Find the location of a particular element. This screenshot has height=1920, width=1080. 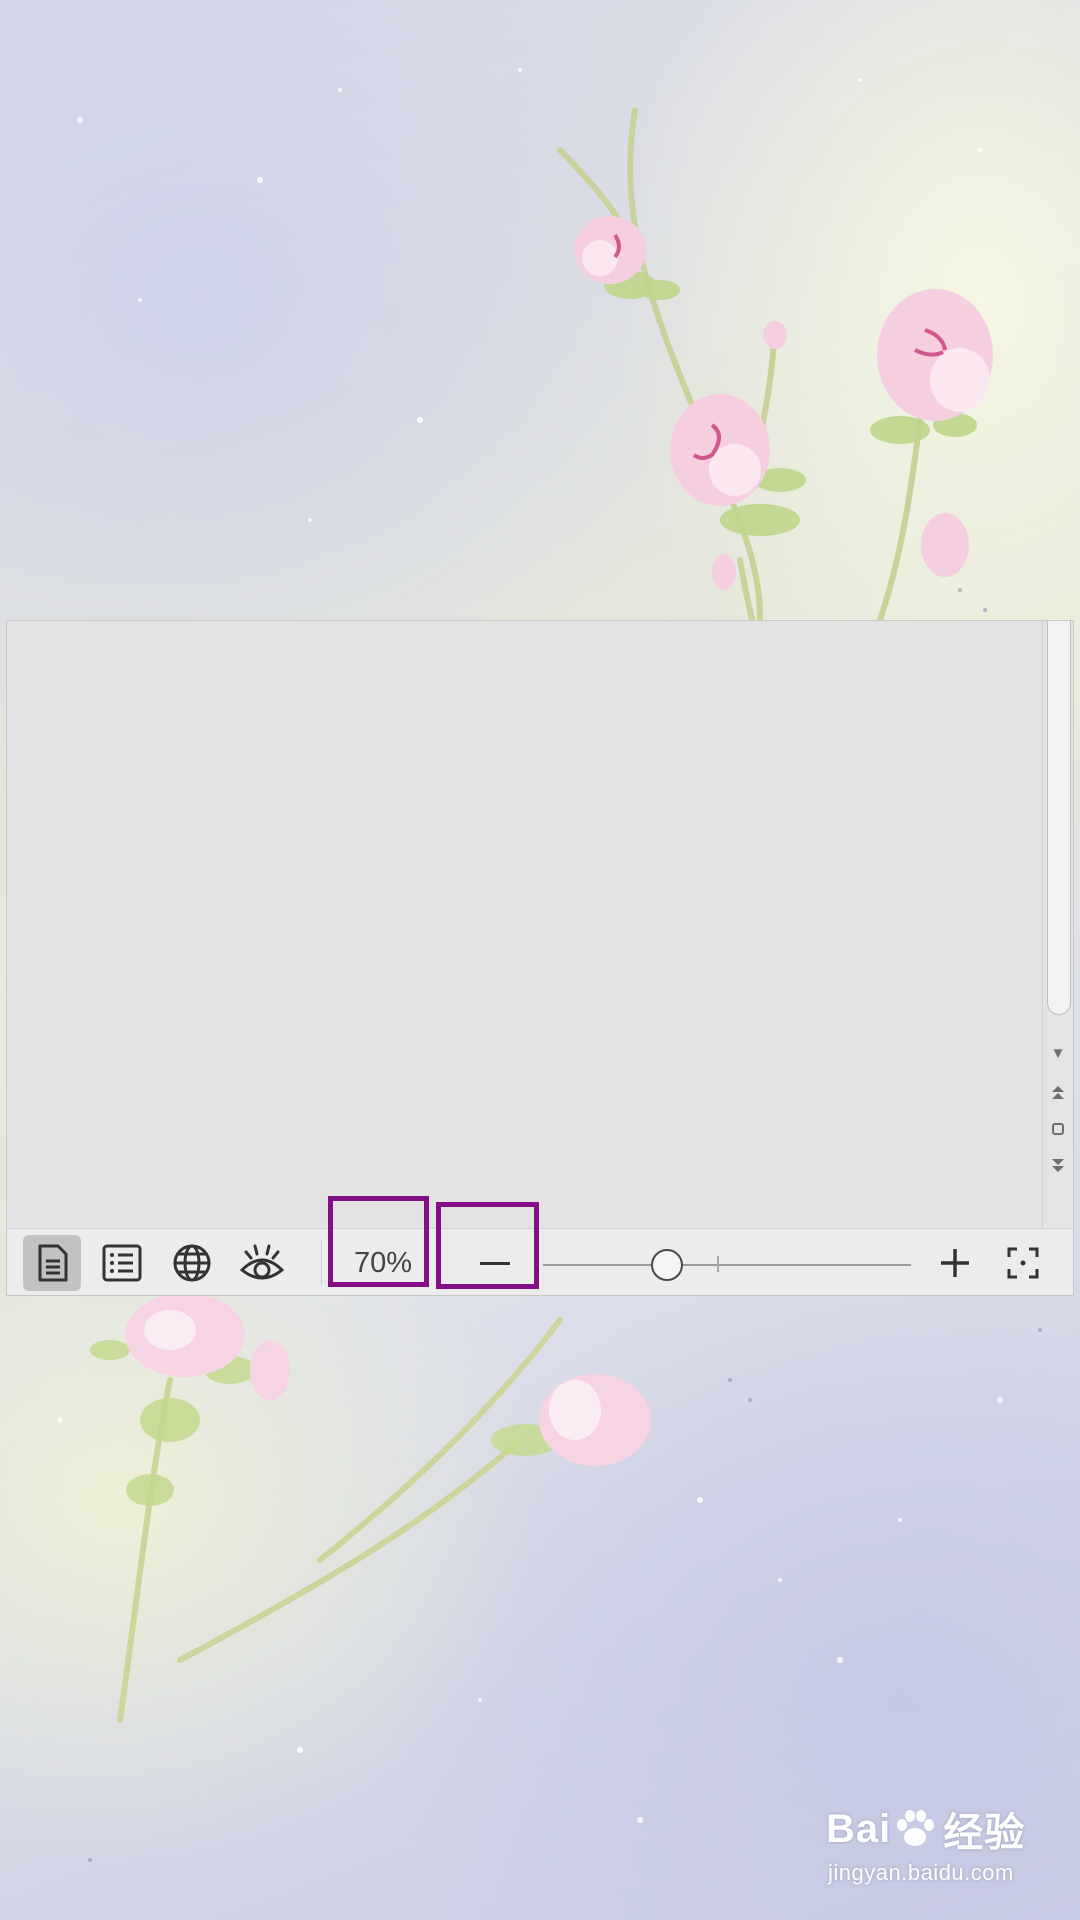

paw-icon is located at coordinates (916, 1828).